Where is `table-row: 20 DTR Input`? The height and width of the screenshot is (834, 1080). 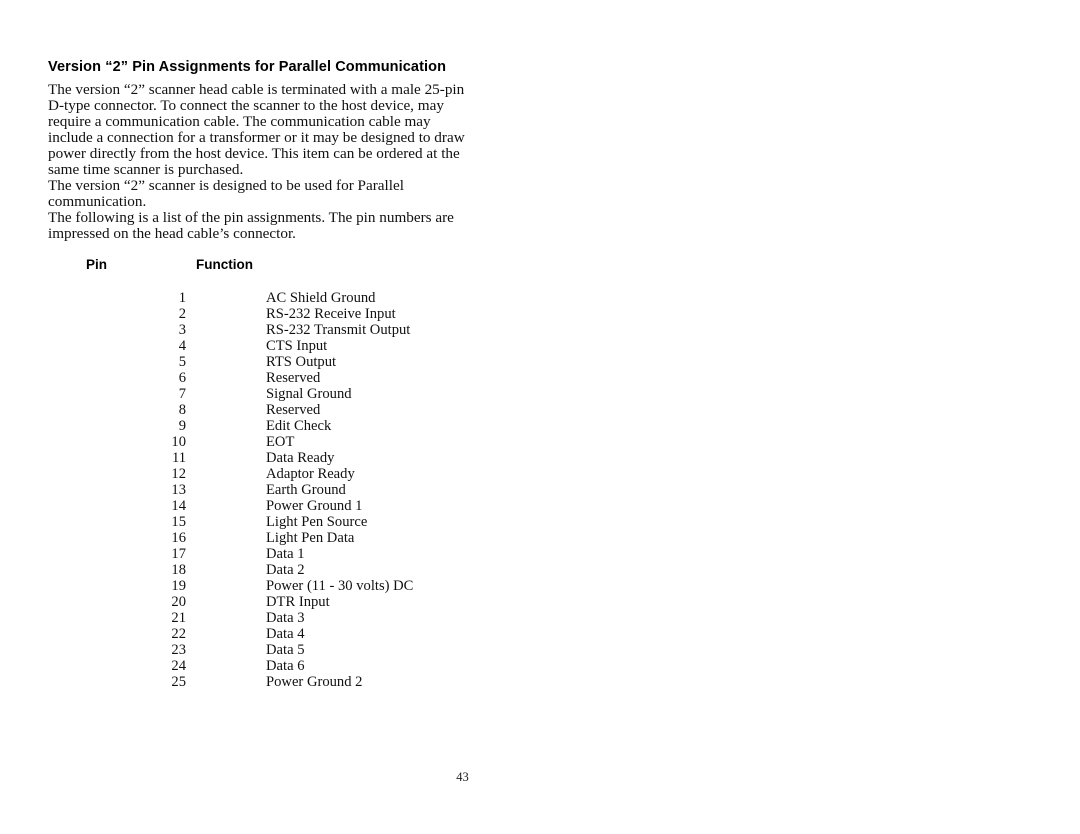 table-row: 20 DTR Input is located at coordinates (250, 602).